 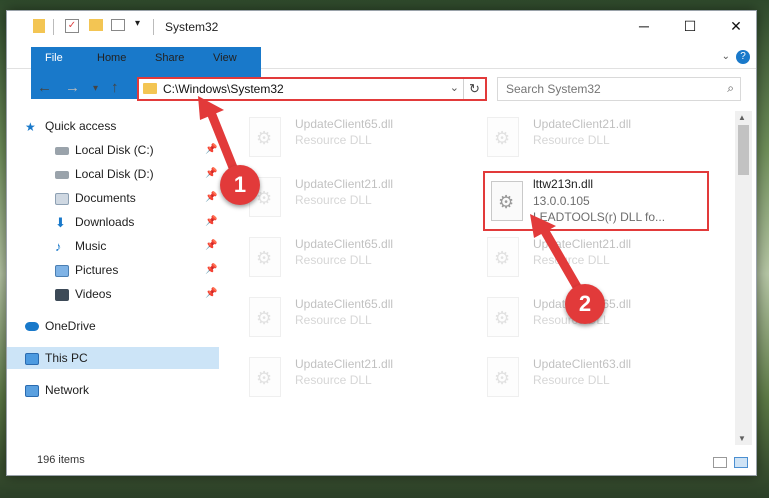 I want to click on search-icon: ⌕, so click(x=730, y=88).